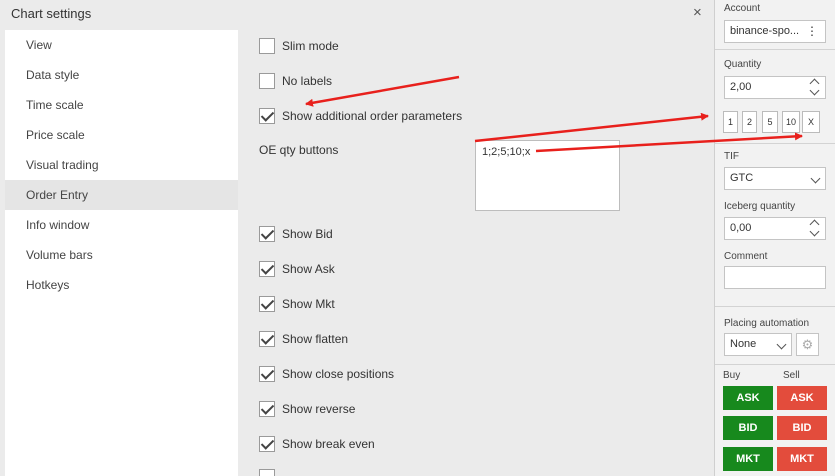  I want to click on comment-label: Comment, so click(746, 256).